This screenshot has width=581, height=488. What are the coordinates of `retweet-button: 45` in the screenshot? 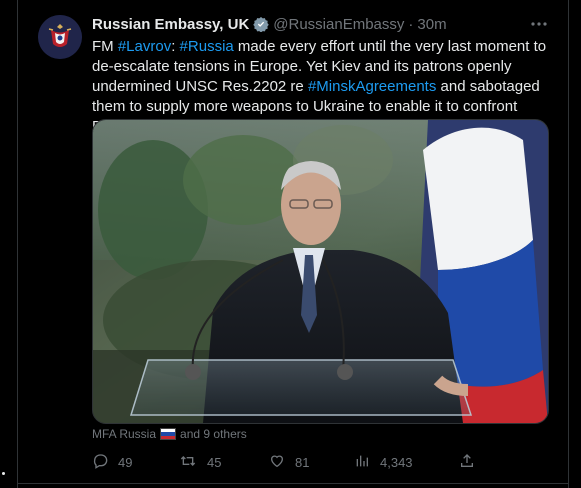 It's located at (200, 462).